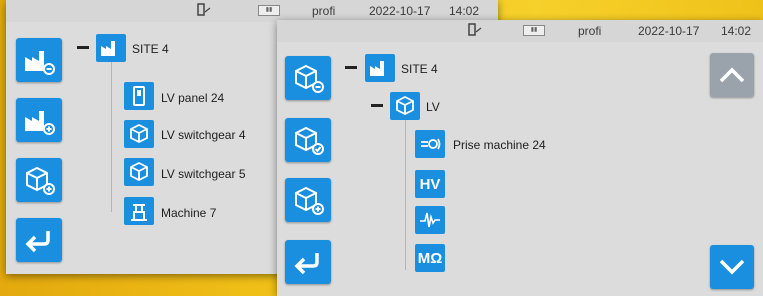  I want to click on object-remove-button, so click(308, 78).